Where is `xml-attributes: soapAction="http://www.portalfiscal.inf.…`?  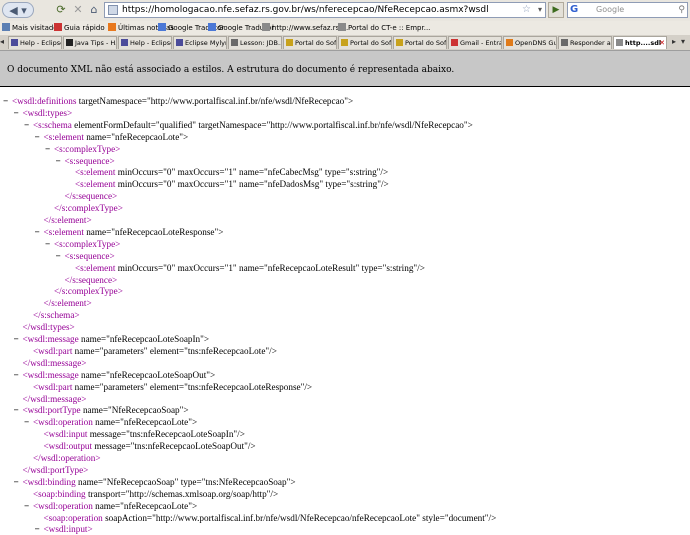
xml-attributes: soapAction="http://www.portalfiscal.inf.… is located at coordinates (299, 517).